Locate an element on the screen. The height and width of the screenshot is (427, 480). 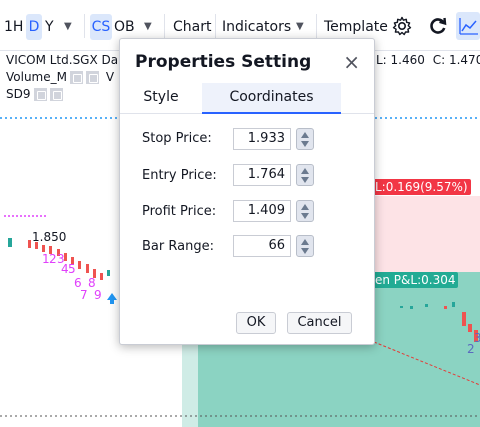
sd-legend: SD9 is located at coordinates (34, 94).